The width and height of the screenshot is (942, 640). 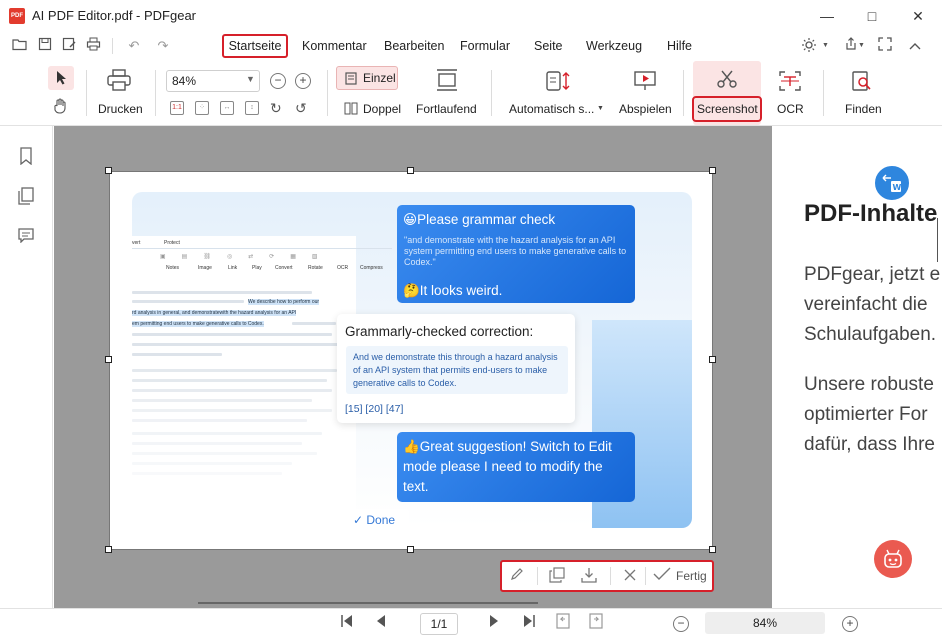 What do you see at coordinates (872, 16) in the screenshot?
I see `maximize-button: □` at bounding box center [872, 16].